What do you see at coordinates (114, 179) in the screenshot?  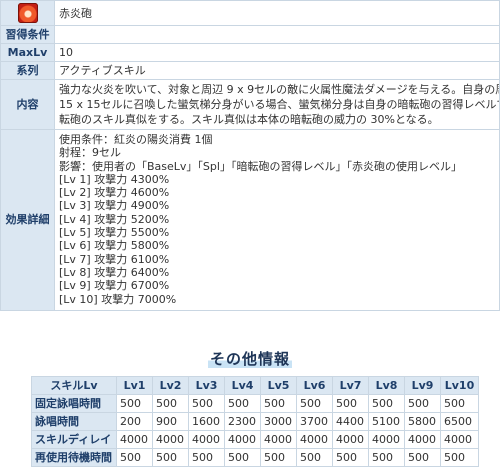 I see `detail-line: [Lv 1] 攻撃力 4300%` at bounding box center [114, 179].